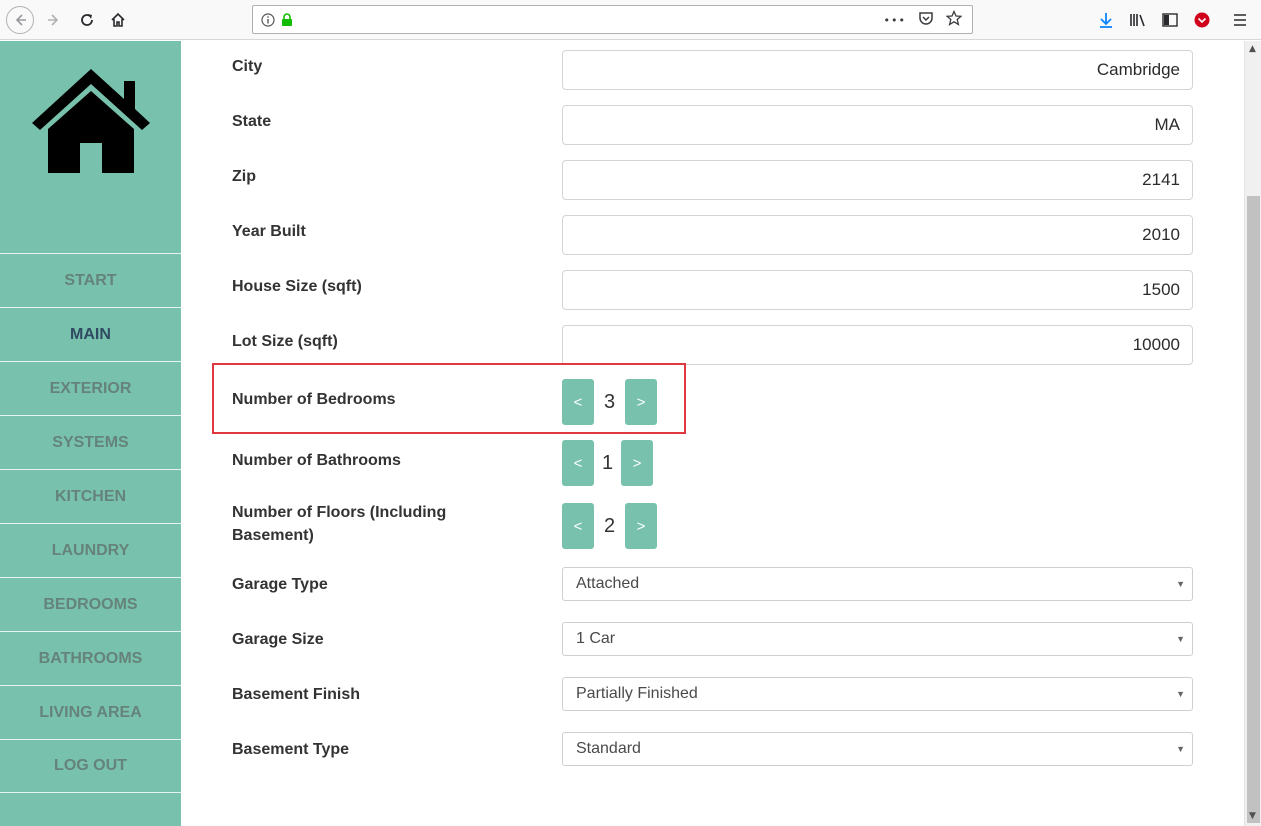  What do you see at coordinates (87, 20) in the screenshot?
I see `reload-icon` at bounding box center [87, 20].